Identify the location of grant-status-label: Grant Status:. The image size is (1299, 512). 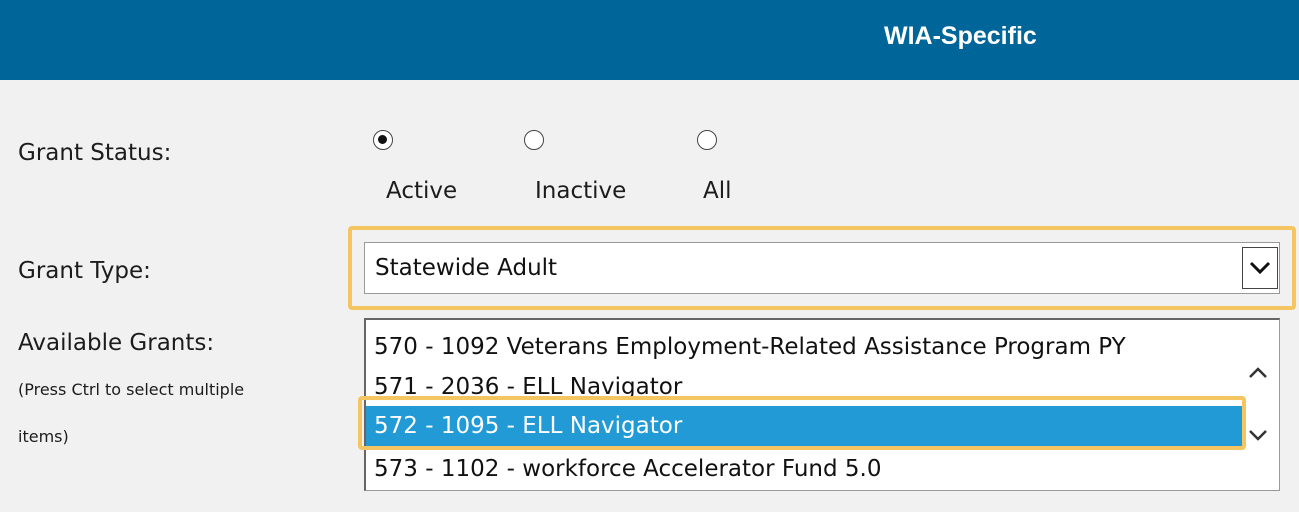
(95, 153).